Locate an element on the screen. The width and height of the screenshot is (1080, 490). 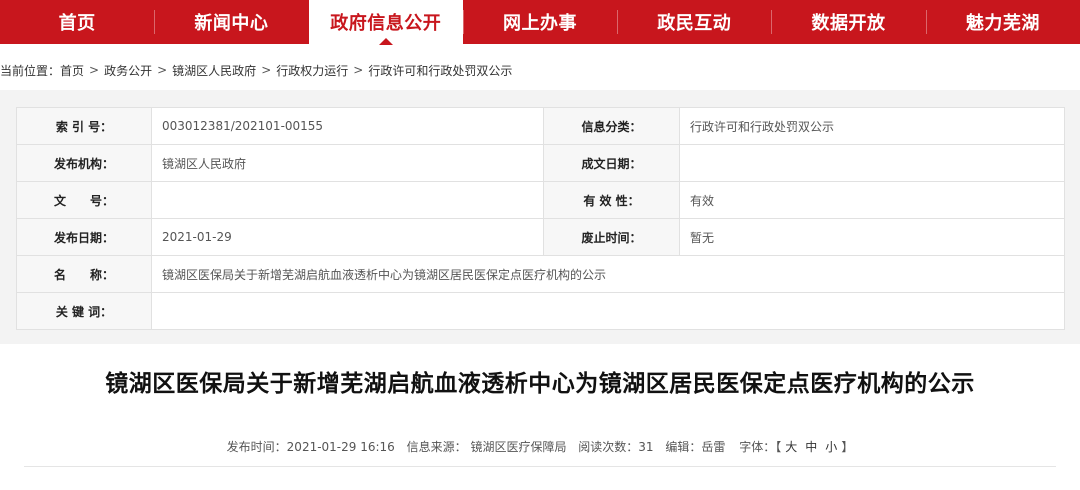
doc-no-value is located at coordinates (347, 200).